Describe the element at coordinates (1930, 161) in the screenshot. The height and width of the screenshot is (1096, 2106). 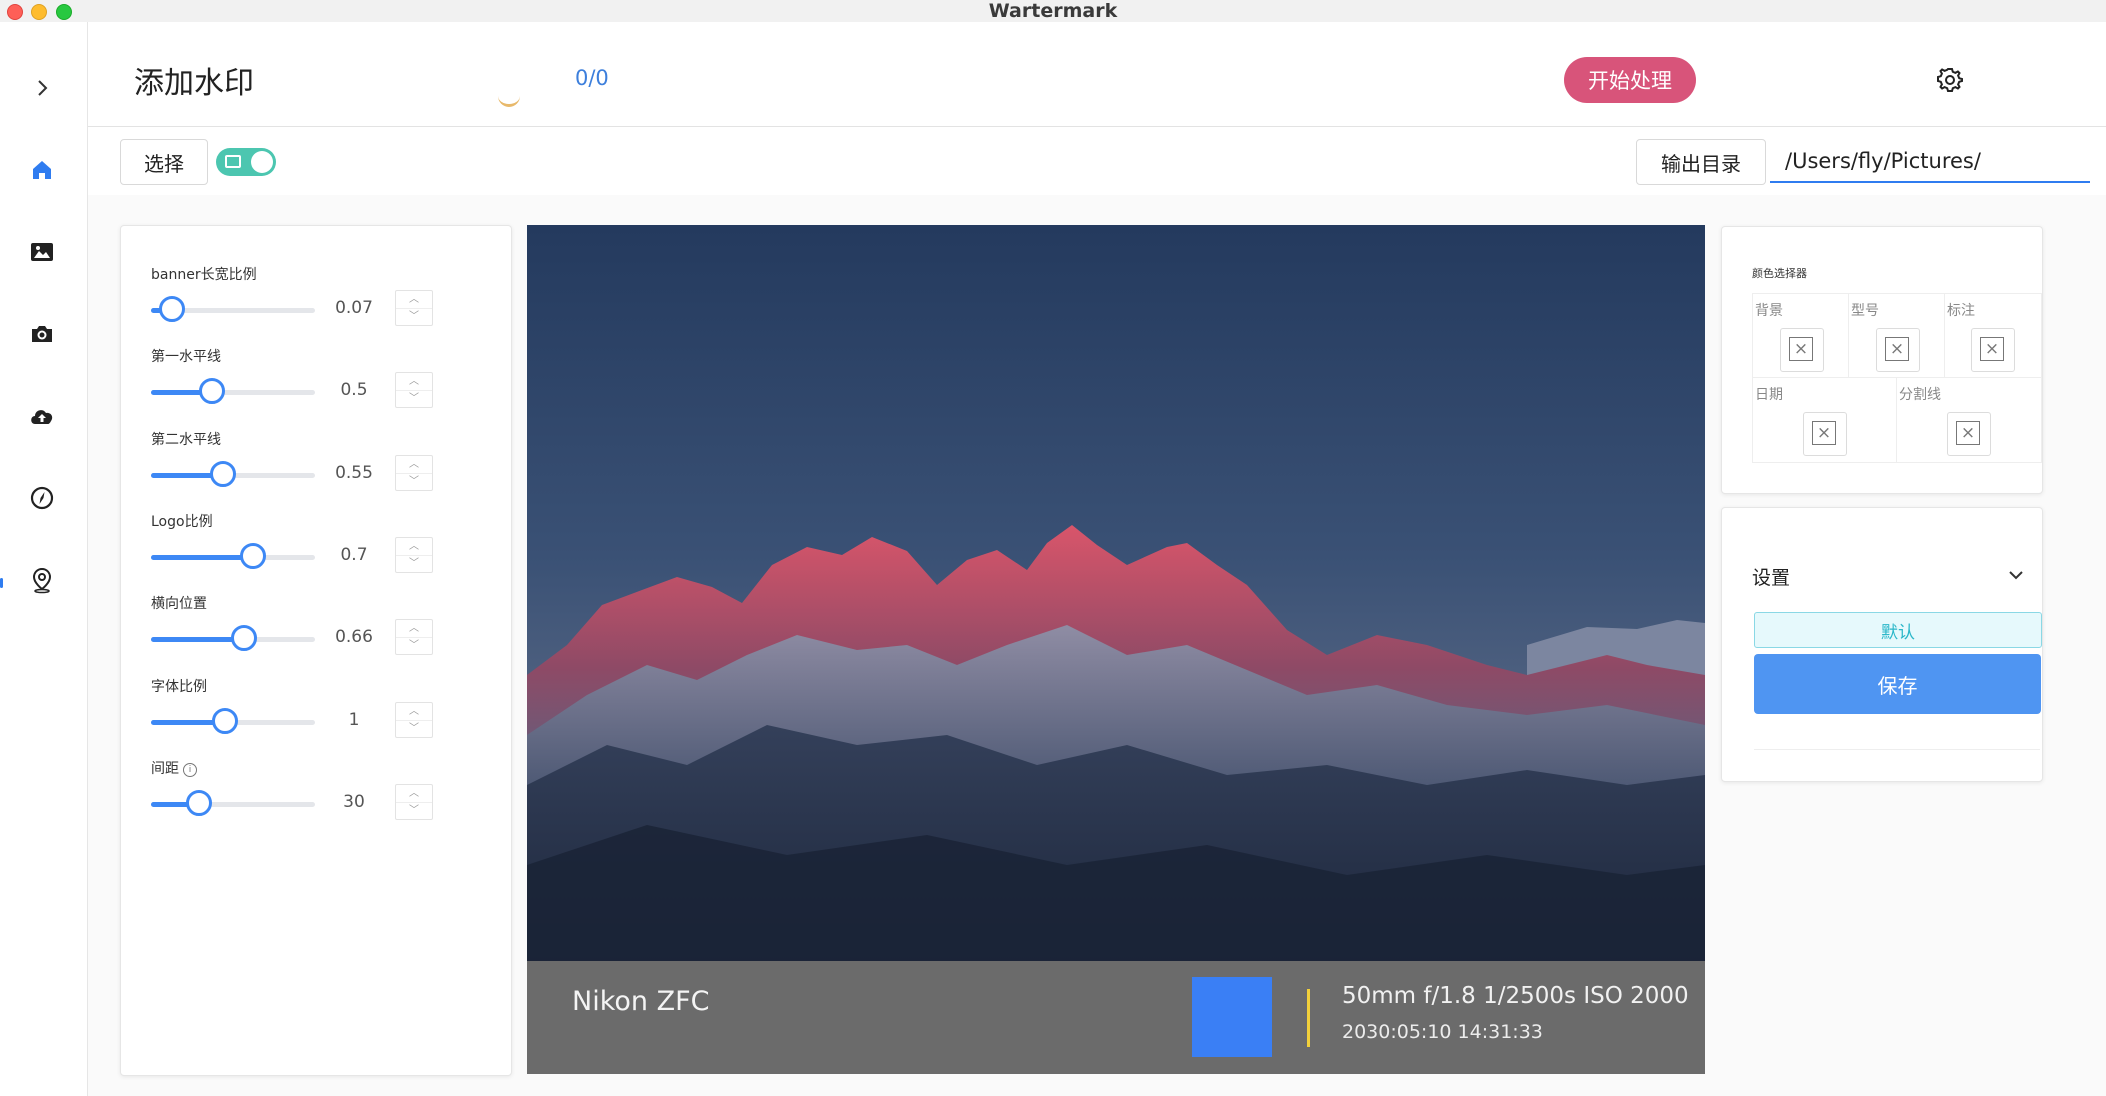
I see `output-path-input: /Users/fly/Pictures/` at that location.